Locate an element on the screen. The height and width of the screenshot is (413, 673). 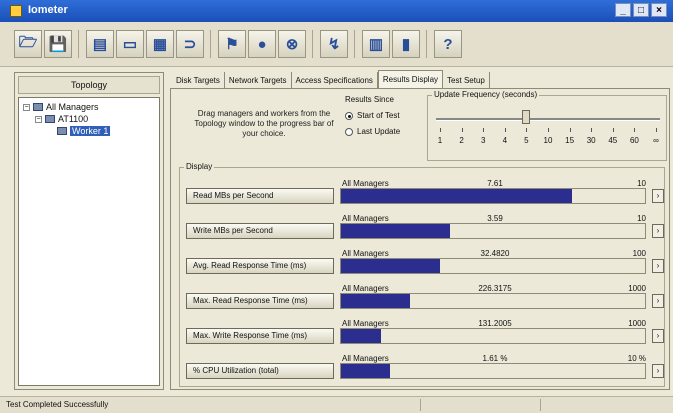
stop-all-button: ⊗ is located at coordinates (292, 44).